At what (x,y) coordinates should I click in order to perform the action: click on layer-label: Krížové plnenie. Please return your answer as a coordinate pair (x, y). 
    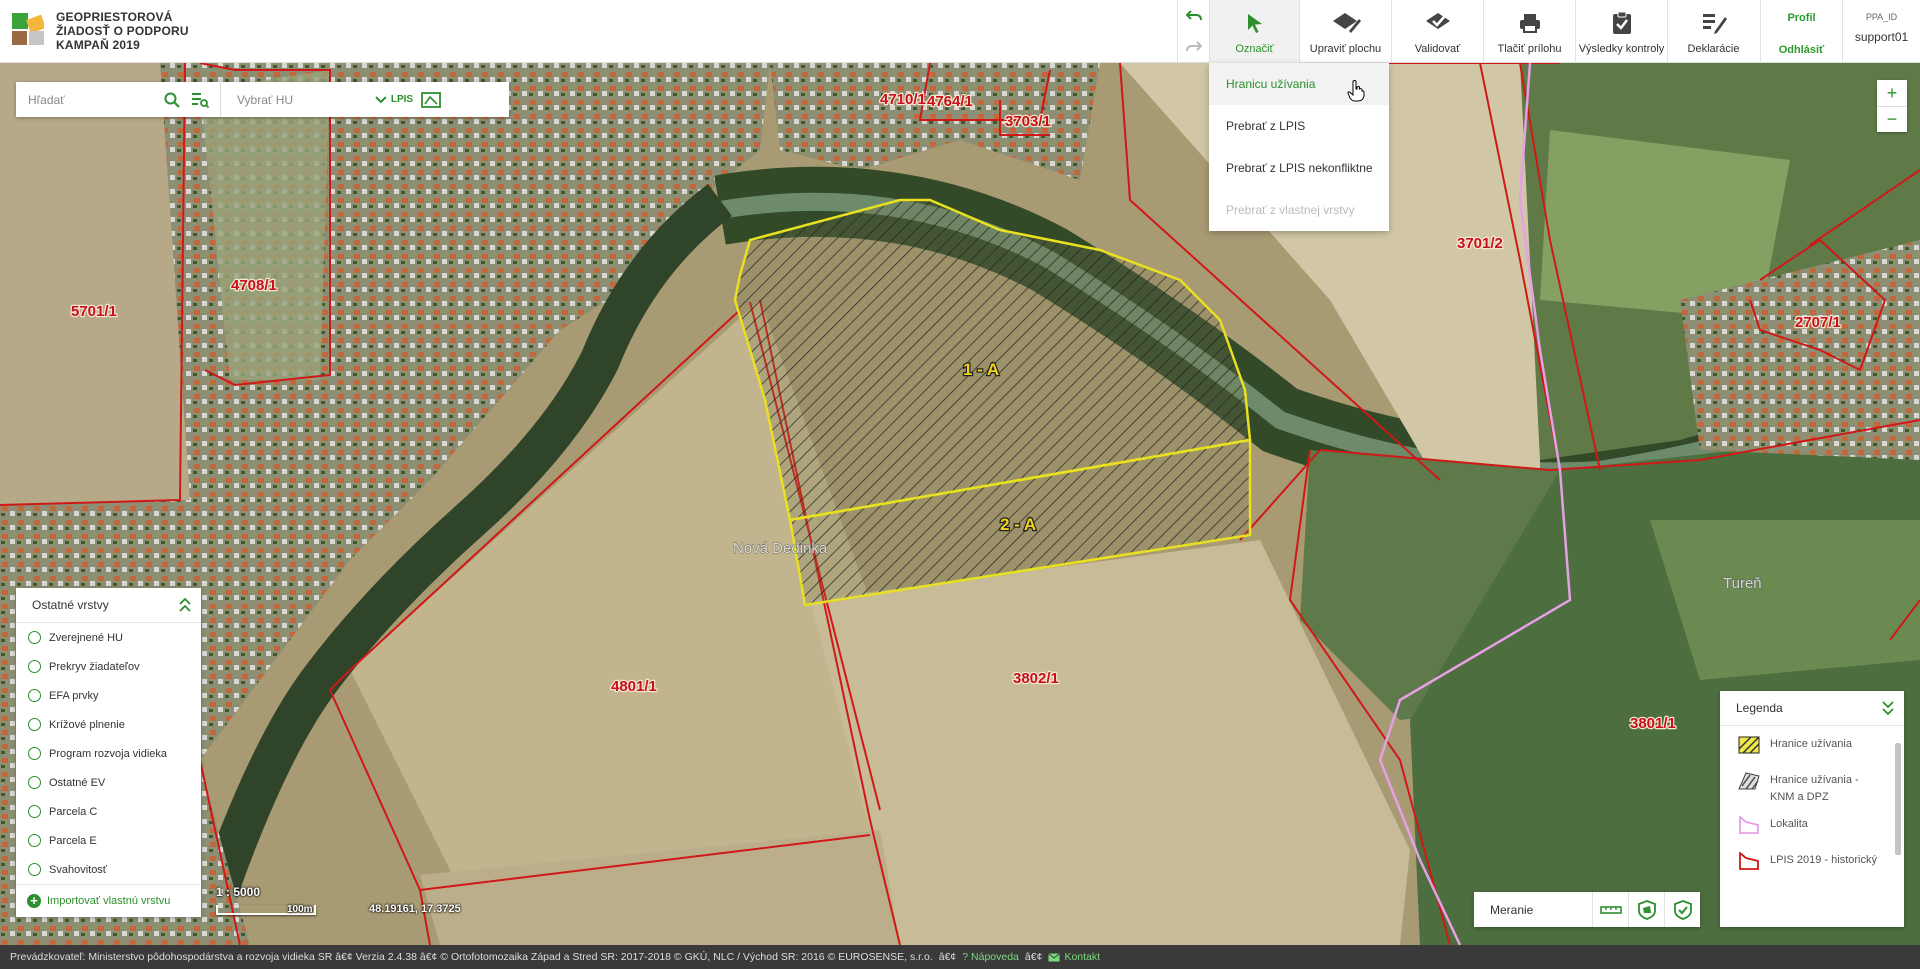
    Looking at the image, I should click on (87, 724).